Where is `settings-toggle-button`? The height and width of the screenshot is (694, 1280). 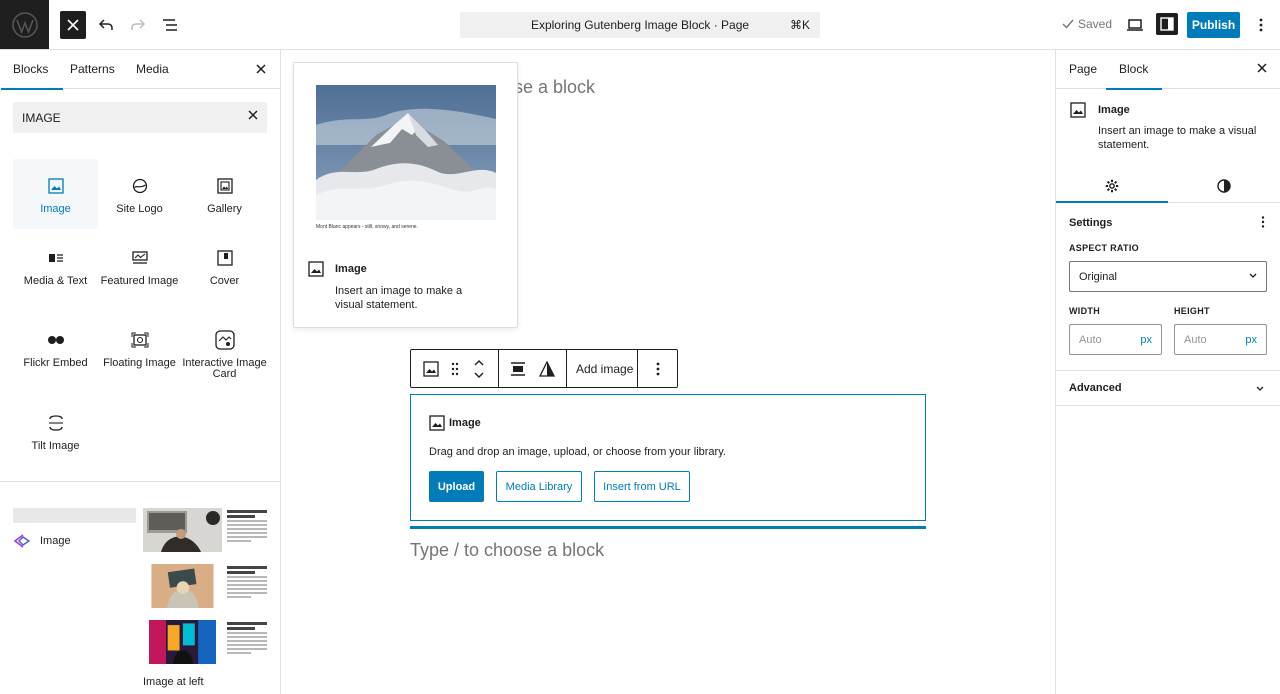
settings-toggle-button is located at coordinates (1167, 24).